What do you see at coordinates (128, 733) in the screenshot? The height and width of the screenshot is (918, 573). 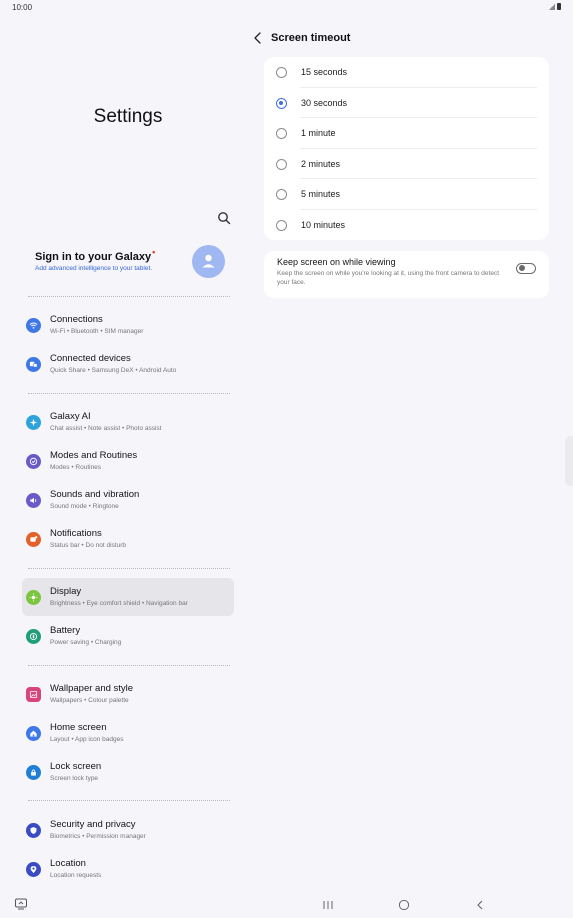 I see `settings-item-home-screen: Home screen Layout • App icon badges` at bounding box center [128, 733].